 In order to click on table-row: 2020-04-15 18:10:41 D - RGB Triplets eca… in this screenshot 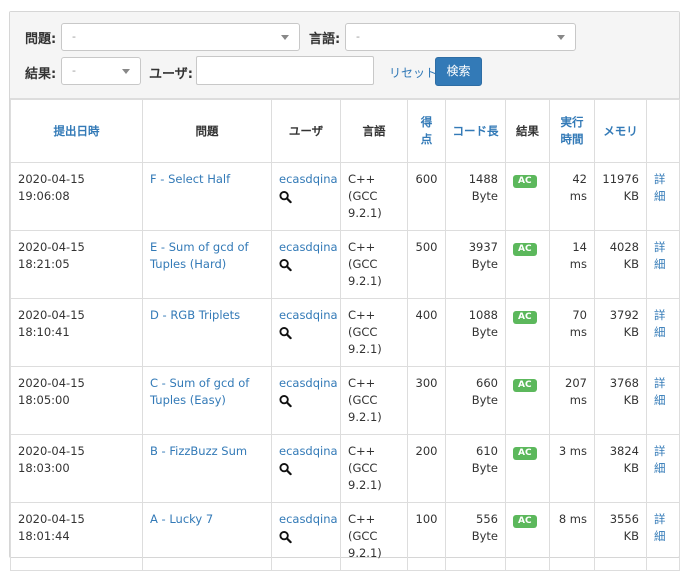, I will do `click(345, 332)`.